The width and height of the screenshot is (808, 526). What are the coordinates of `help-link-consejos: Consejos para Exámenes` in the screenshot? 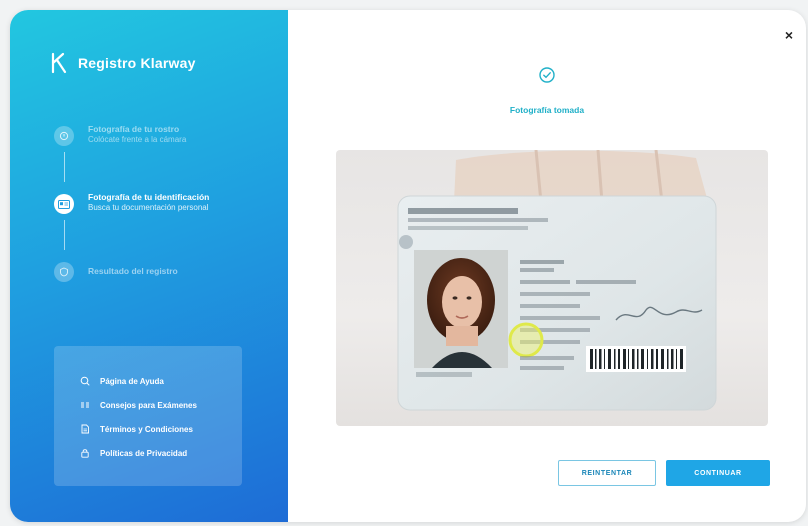 It's located at (138, 405).